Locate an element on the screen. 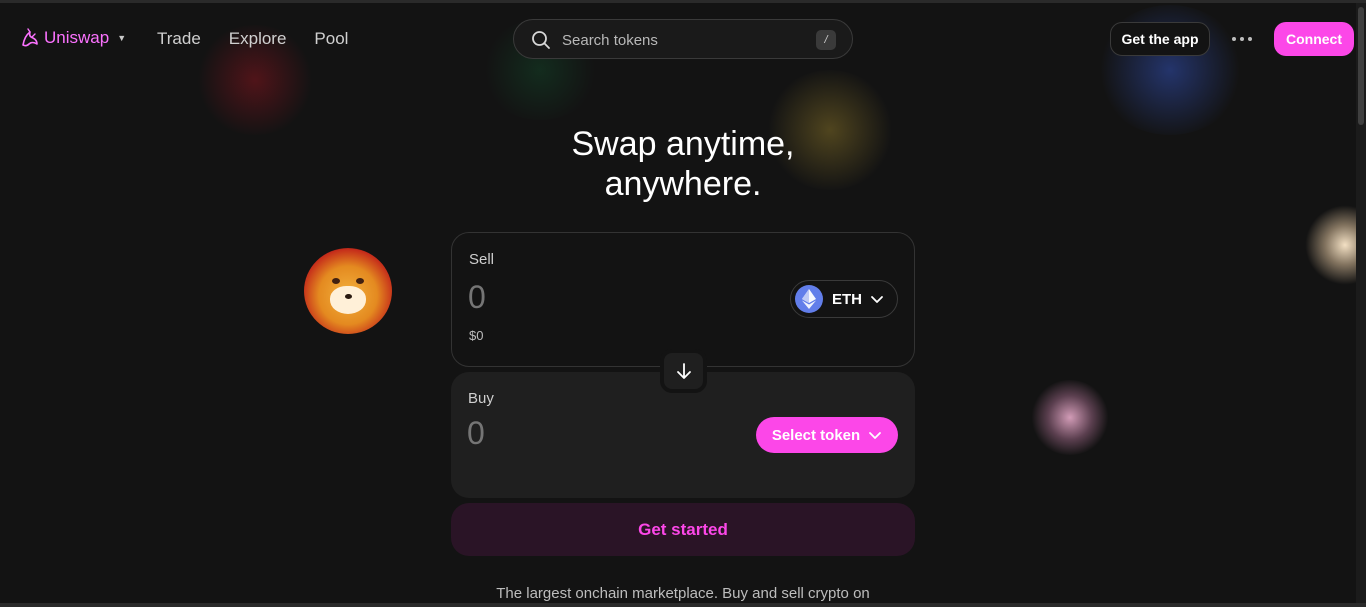 The width and height of the screenshot is (1366, 607). brand-name: Uniswap is located at coordinates (77, 37).